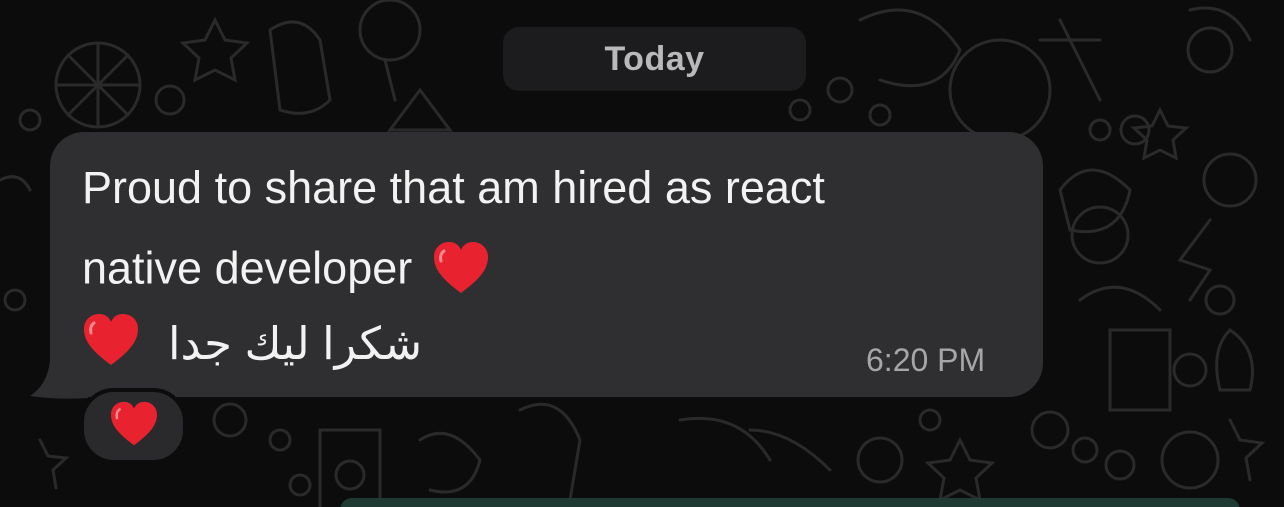 The width and height of the screenshot is (1284, 507). I want to click on message-text-line-2: native developer, so click(286, 271).